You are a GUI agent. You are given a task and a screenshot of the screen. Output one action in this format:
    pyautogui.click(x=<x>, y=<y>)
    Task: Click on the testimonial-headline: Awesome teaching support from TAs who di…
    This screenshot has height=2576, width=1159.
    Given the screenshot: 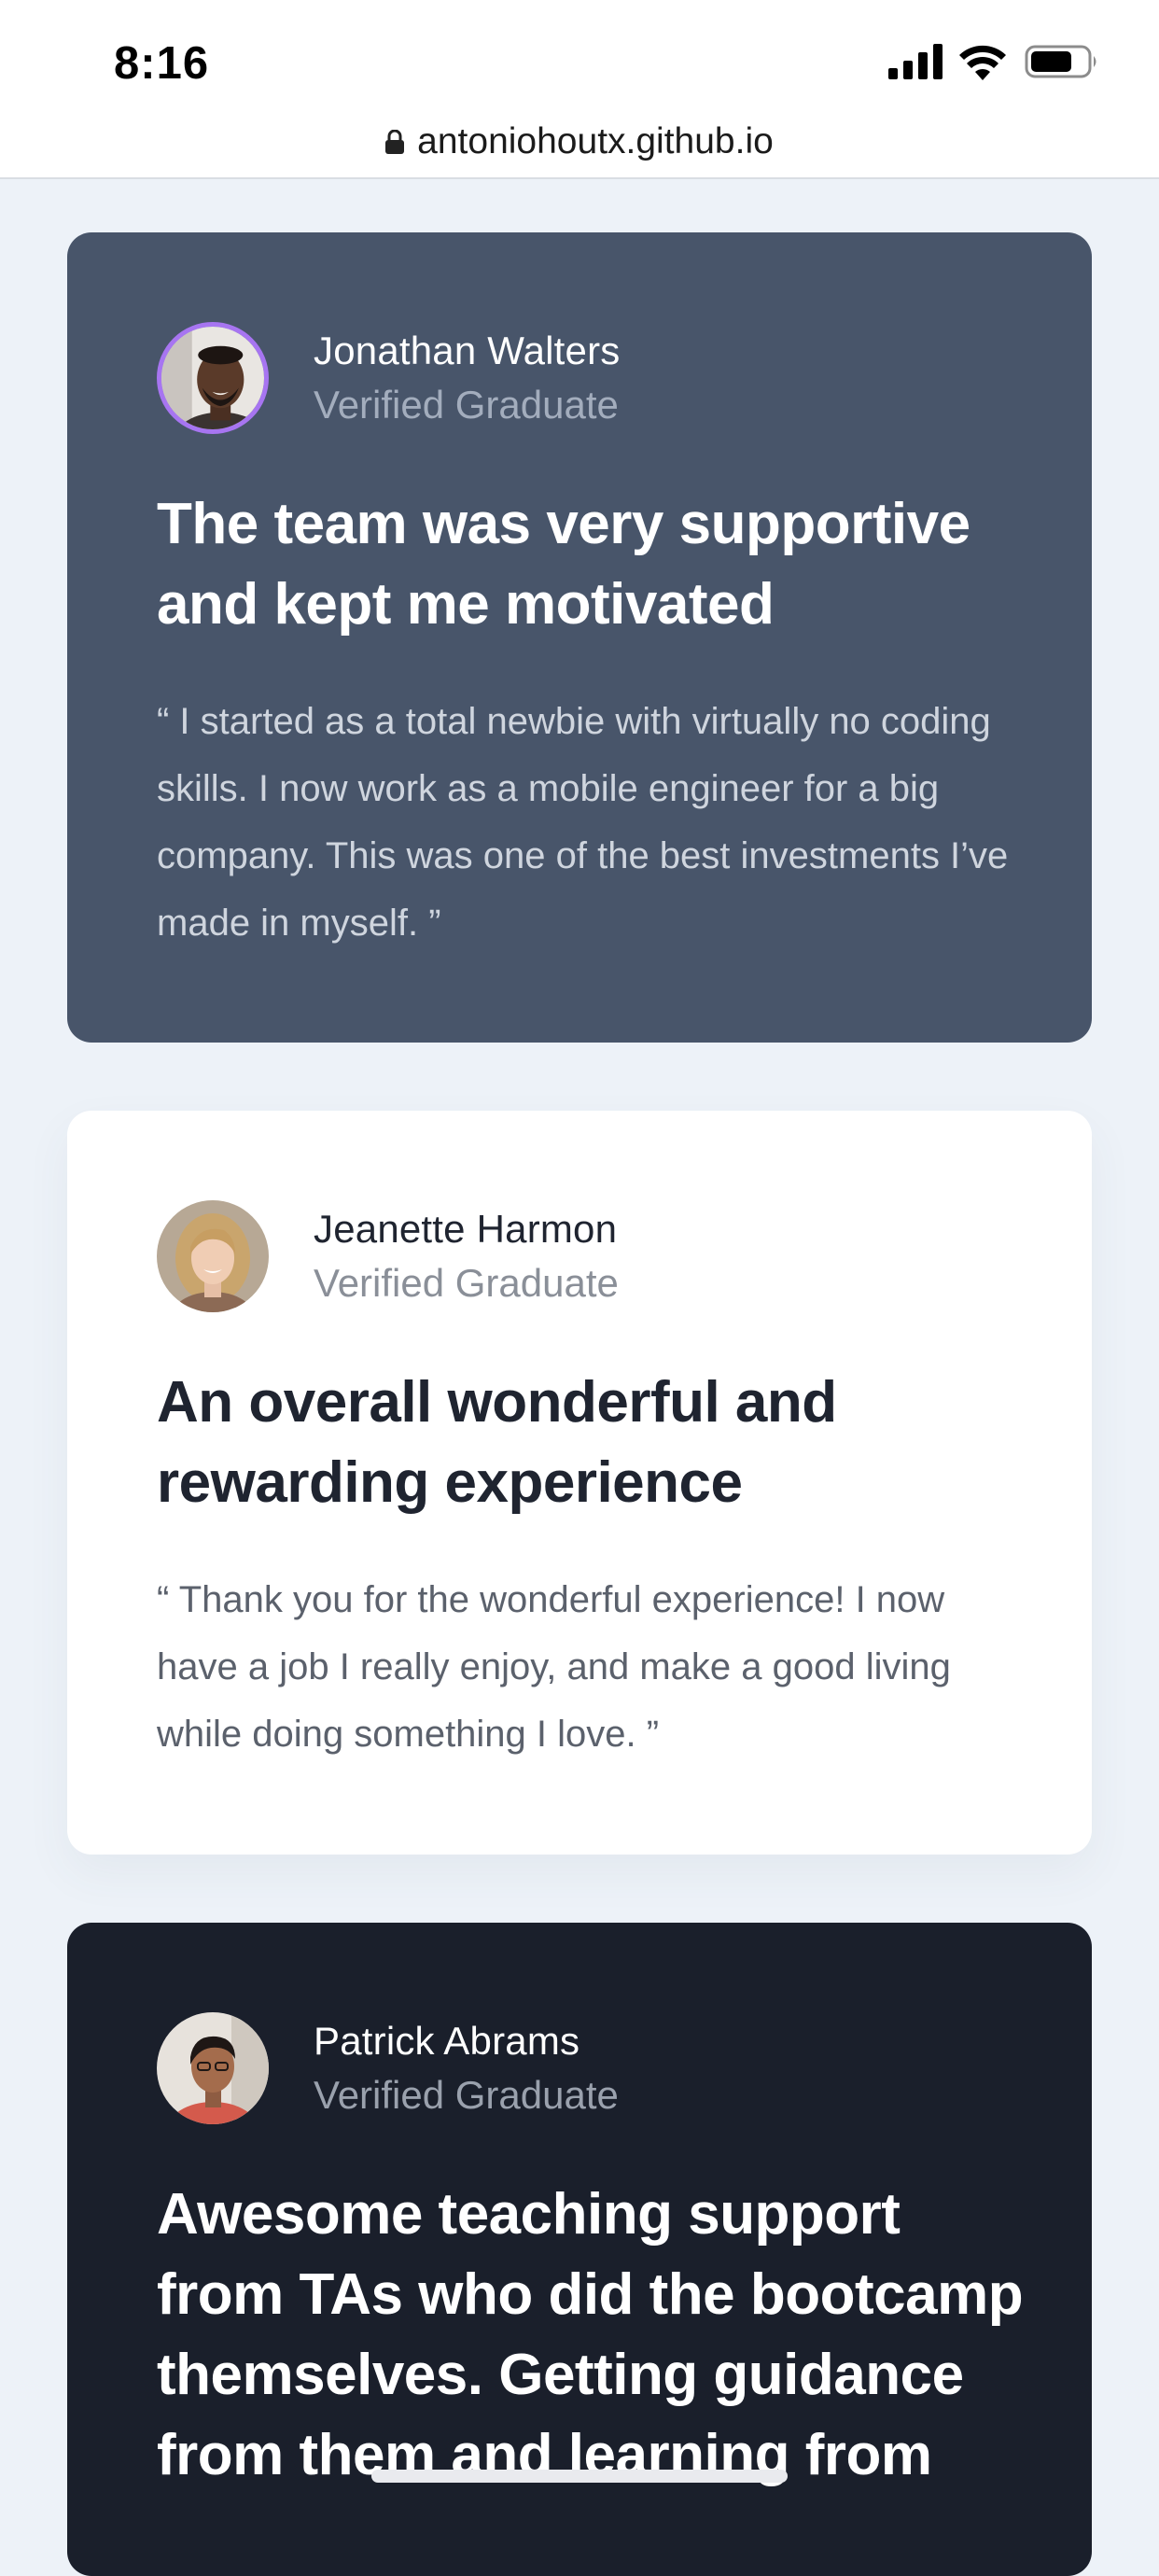 What is the action you would take?
    pyautogui.click(x=590, y=2334)
    